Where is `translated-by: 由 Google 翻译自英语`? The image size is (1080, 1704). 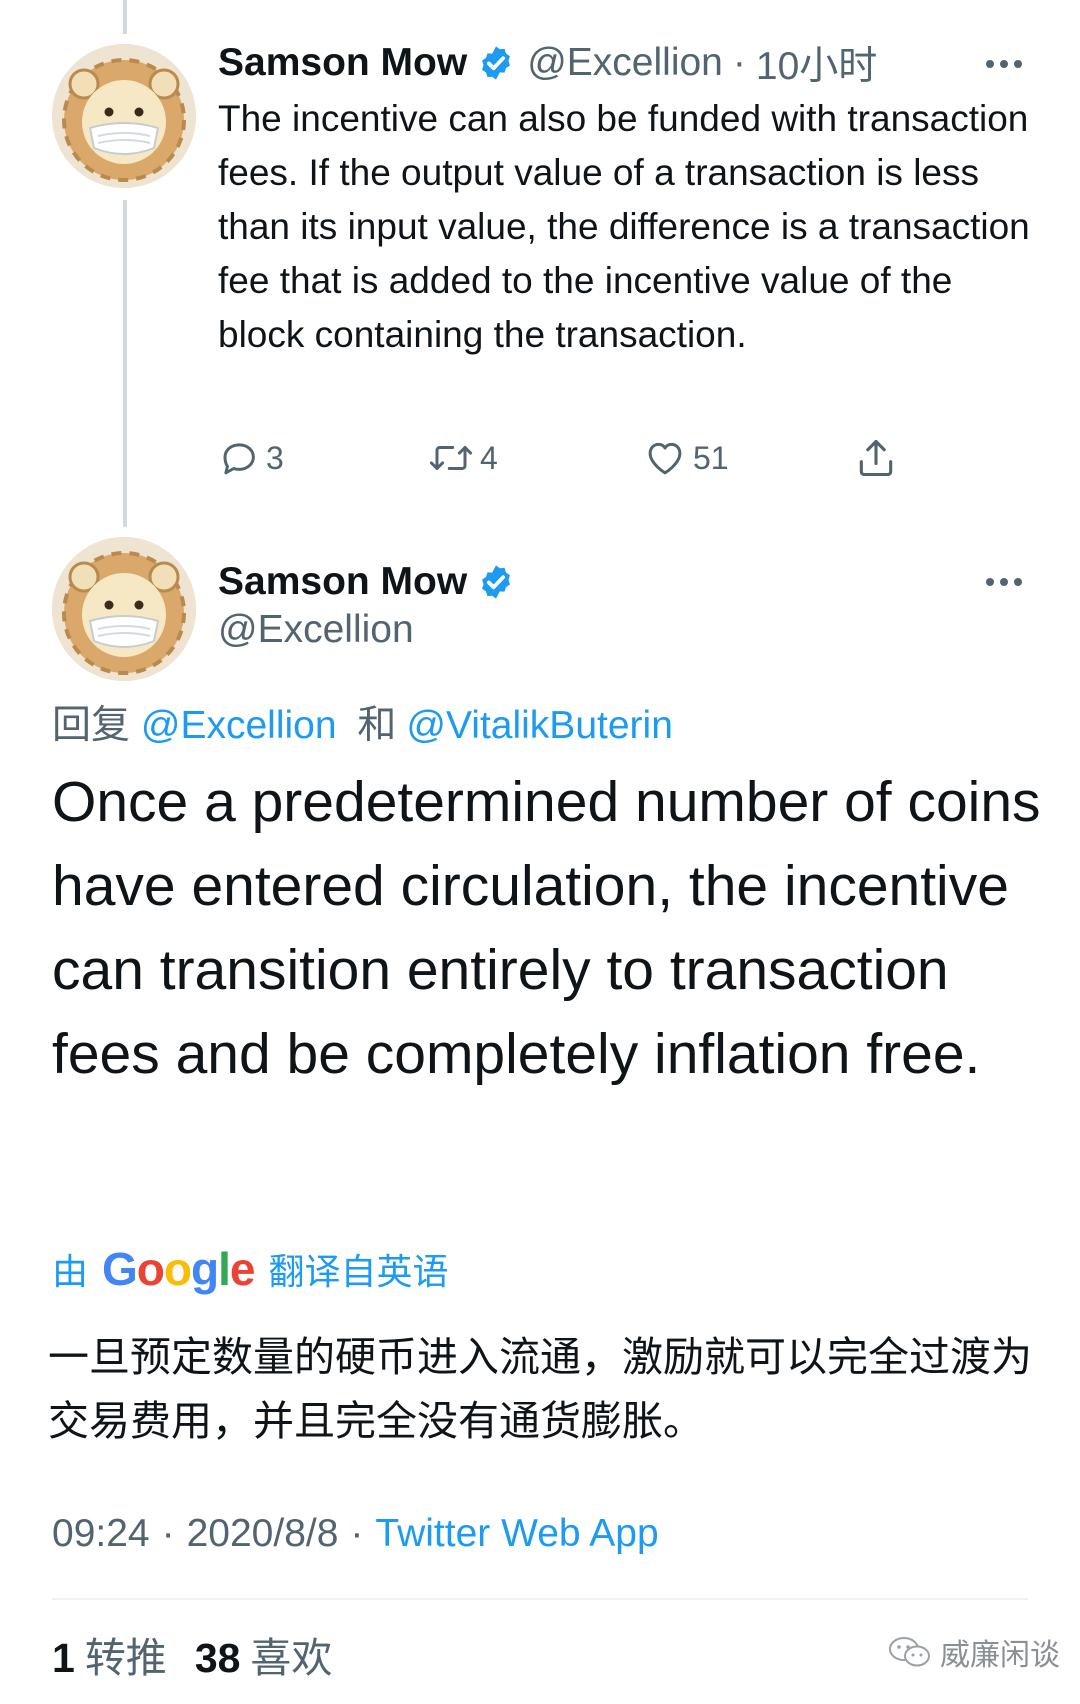 translated-by: 由 Google 翻译自英语 is located at coordinates (250, 1269).